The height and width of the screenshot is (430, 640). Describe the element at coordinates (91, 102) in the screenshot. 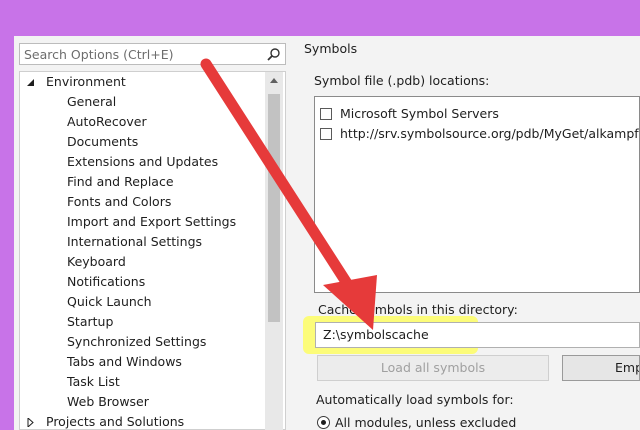

I see `tree-item-general: General` at that location.